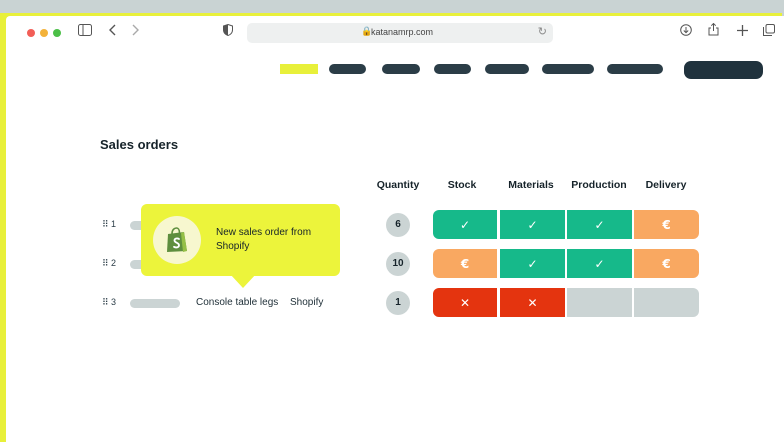 This screenshot has height=442, width=784. What do you see at coordinates (264, 239) in the screenshot?
I see `notification-message: New sales order from Shopify` at bounding box center [264, 239].